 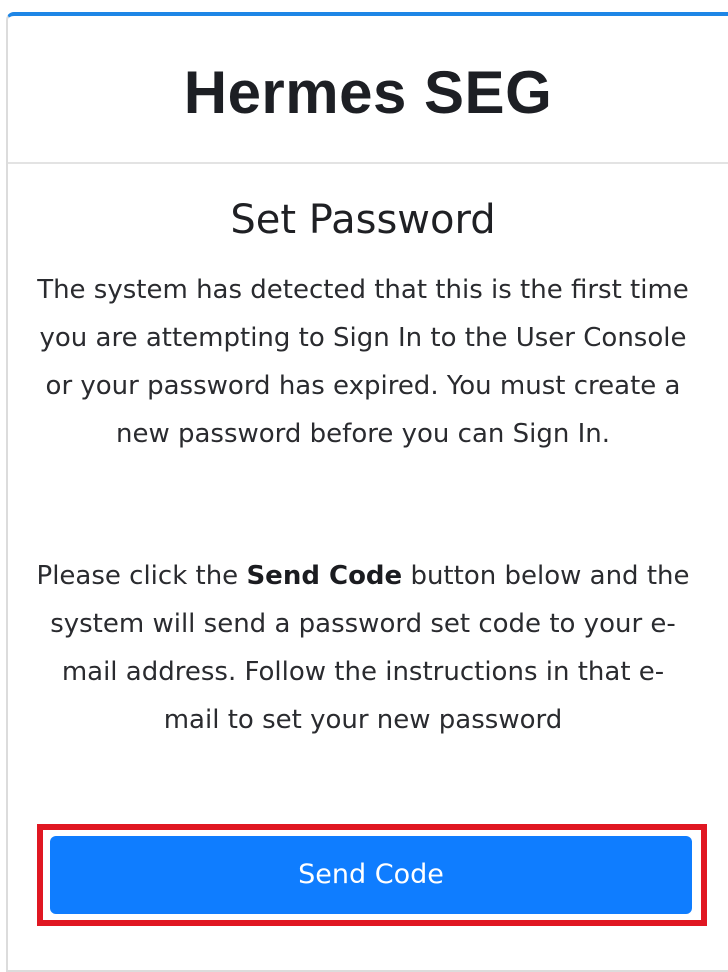 I want to click on instructions-bold-send-code: Send Code, so click(x=324, y=576).